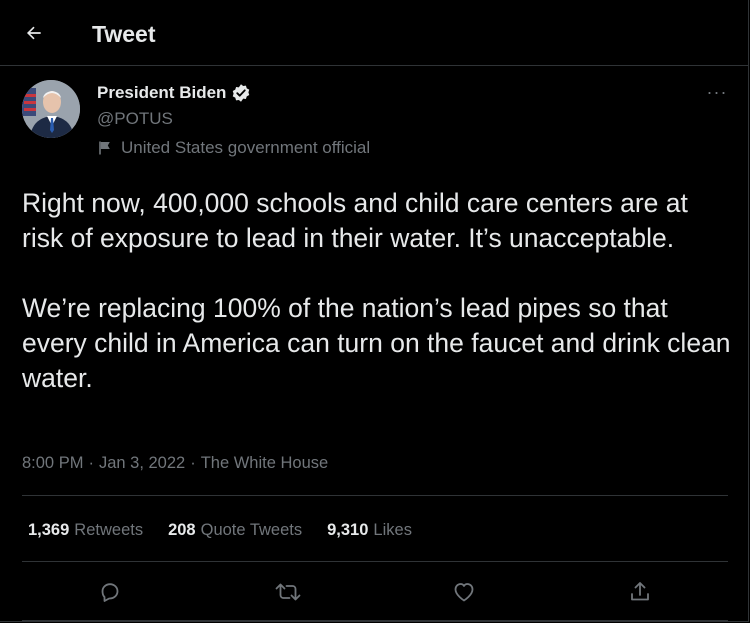 The image size is (750, 623). I want to click on quote-tweets-label: Quote Tweets, so click(251, 530).